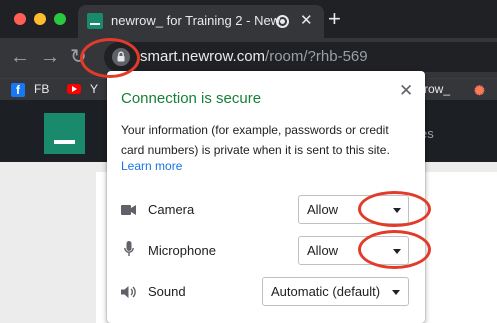  I want to click on camera-dropdown-annotation, so click(394, 209).